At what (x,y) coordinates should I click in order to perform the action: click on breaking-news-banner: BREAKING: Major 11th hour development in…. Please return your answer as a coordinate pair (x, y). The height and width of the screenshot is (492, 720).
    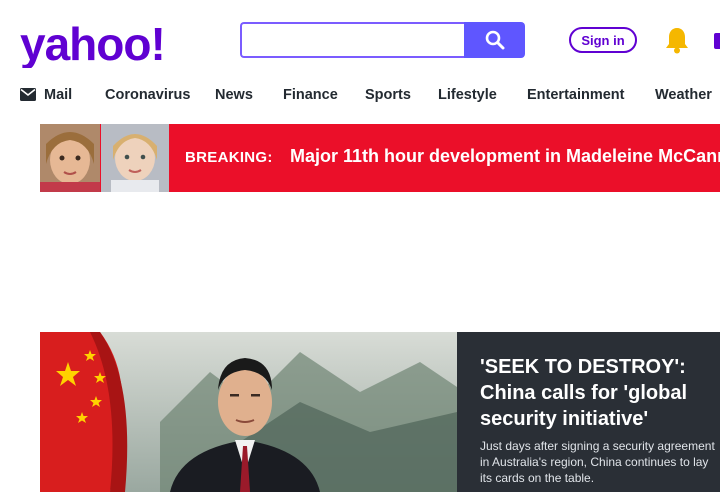
    Looking at the image, I should click on (380, 158).